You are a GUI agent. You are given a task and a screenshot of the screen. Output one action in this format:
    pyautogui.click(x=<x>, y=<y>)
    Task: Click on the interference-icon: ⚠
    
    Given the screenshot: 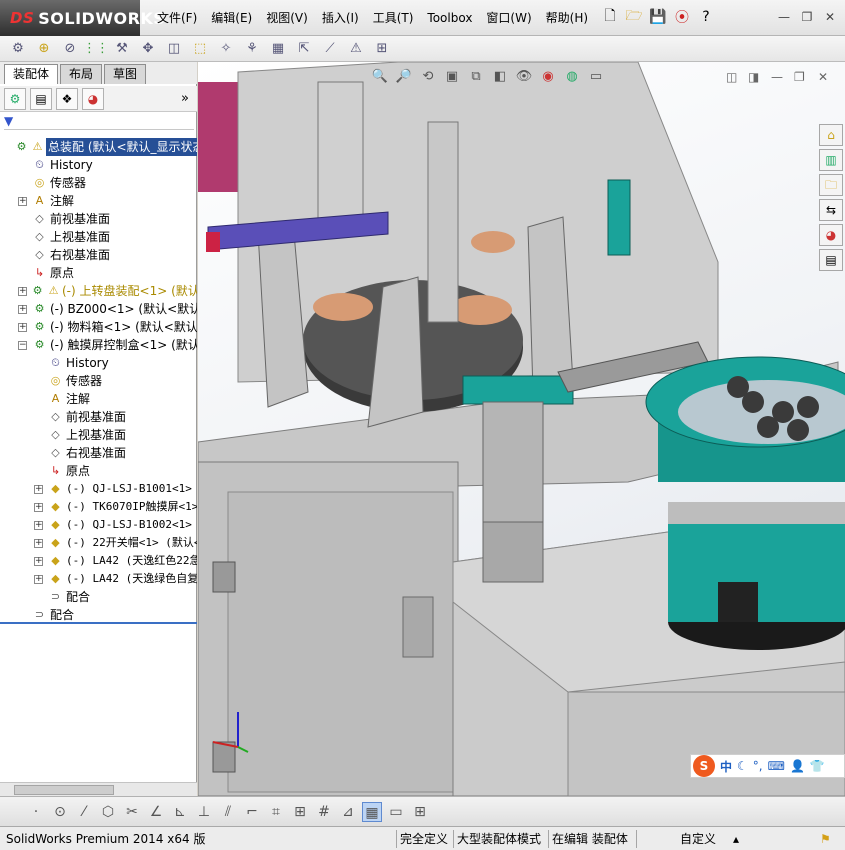 What is the action you would take?
    pyautogui.click(x=356, y=49)
    